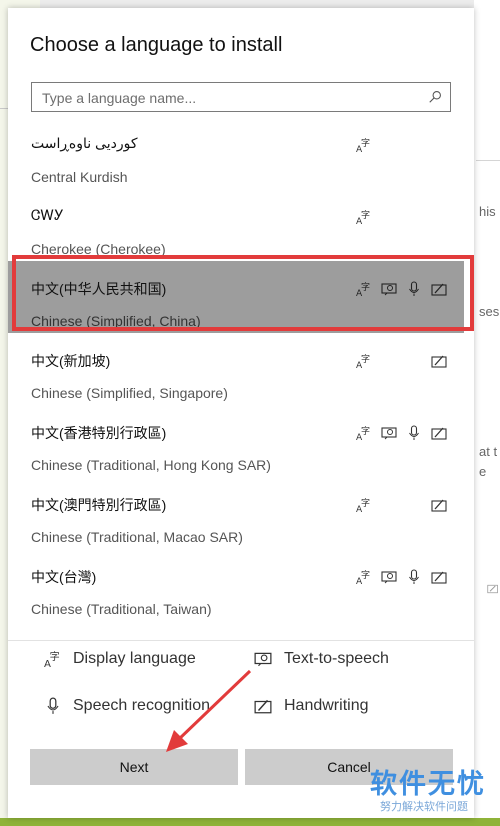 This screenshot has height=826, width=500. Describe the element at coordinates (488, 160) in the screenshot. I see `background-divider` at that location.